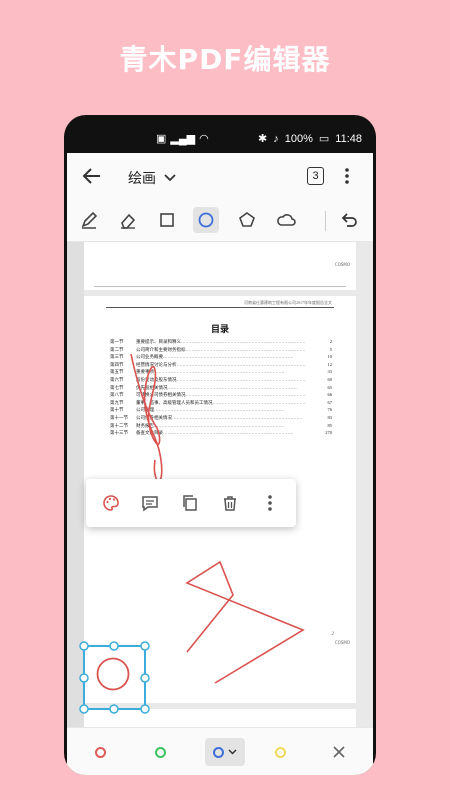  What do you see at coordinates (225, 752) in the screenshot?
I see `color-blue-button` at bounding box center [225, 752].